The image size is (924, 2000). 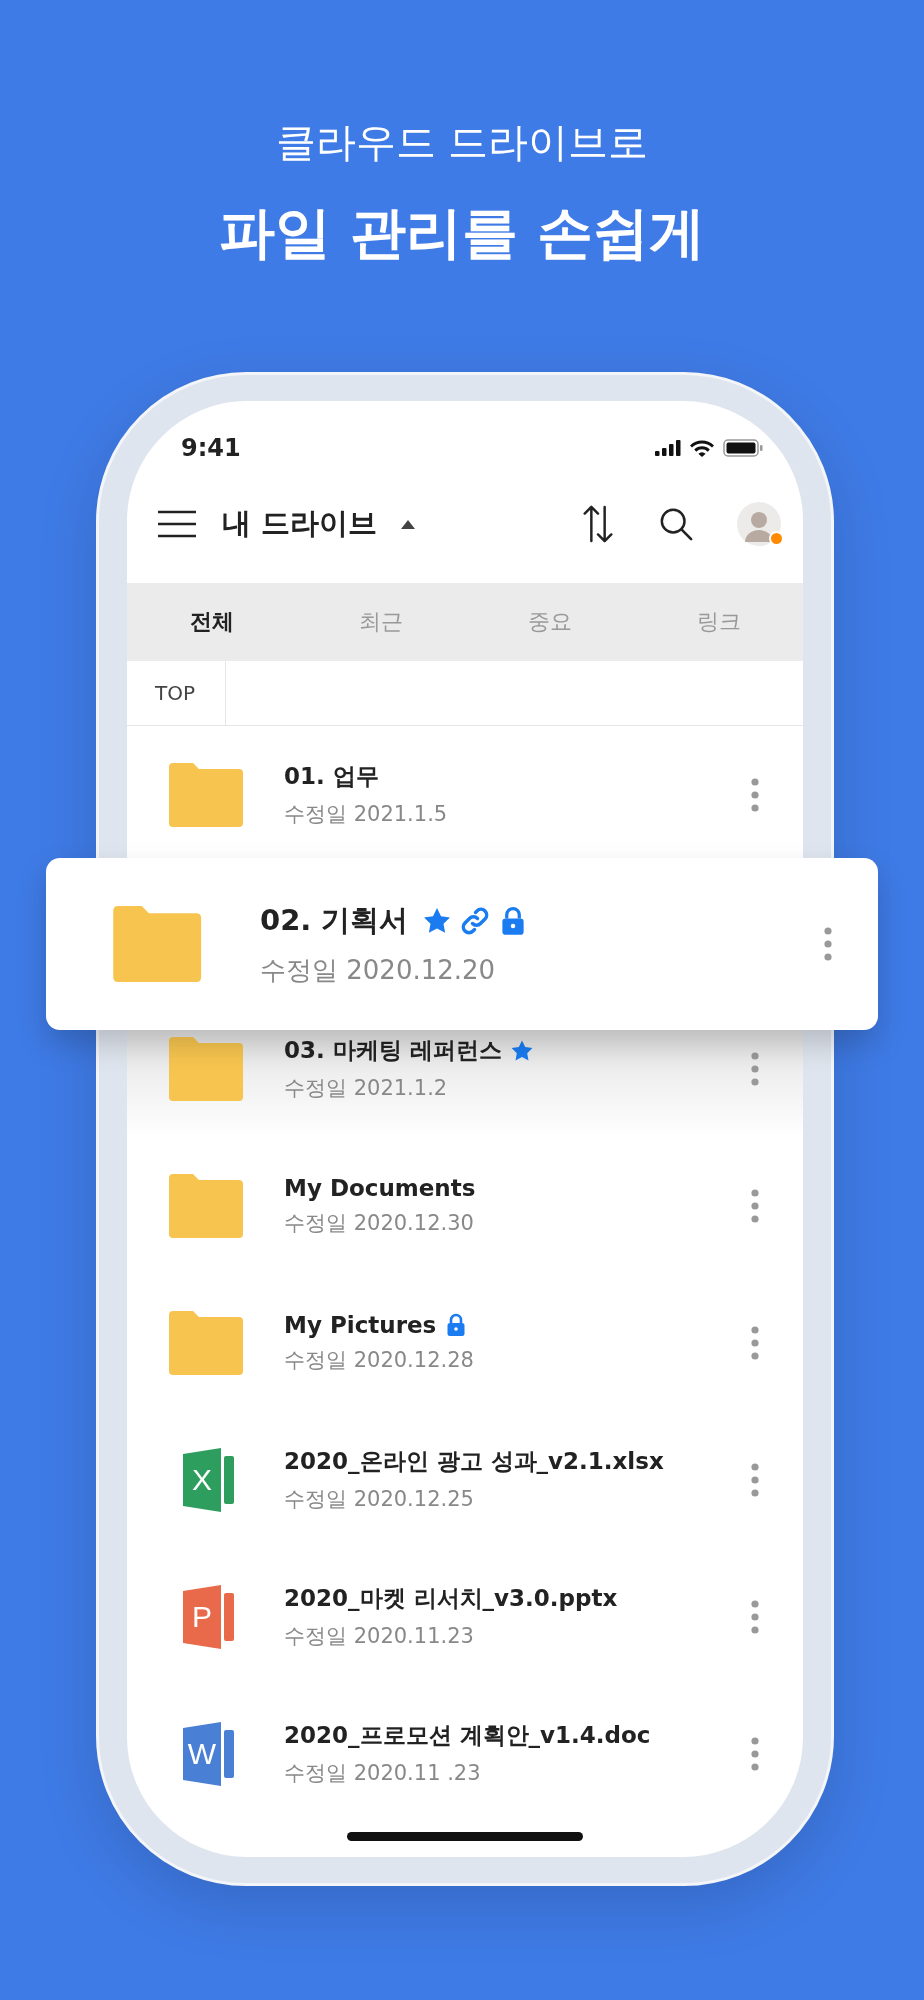 I want to click on modified-date: 수정일 2020.12.30, so click(x=379, y=1223).